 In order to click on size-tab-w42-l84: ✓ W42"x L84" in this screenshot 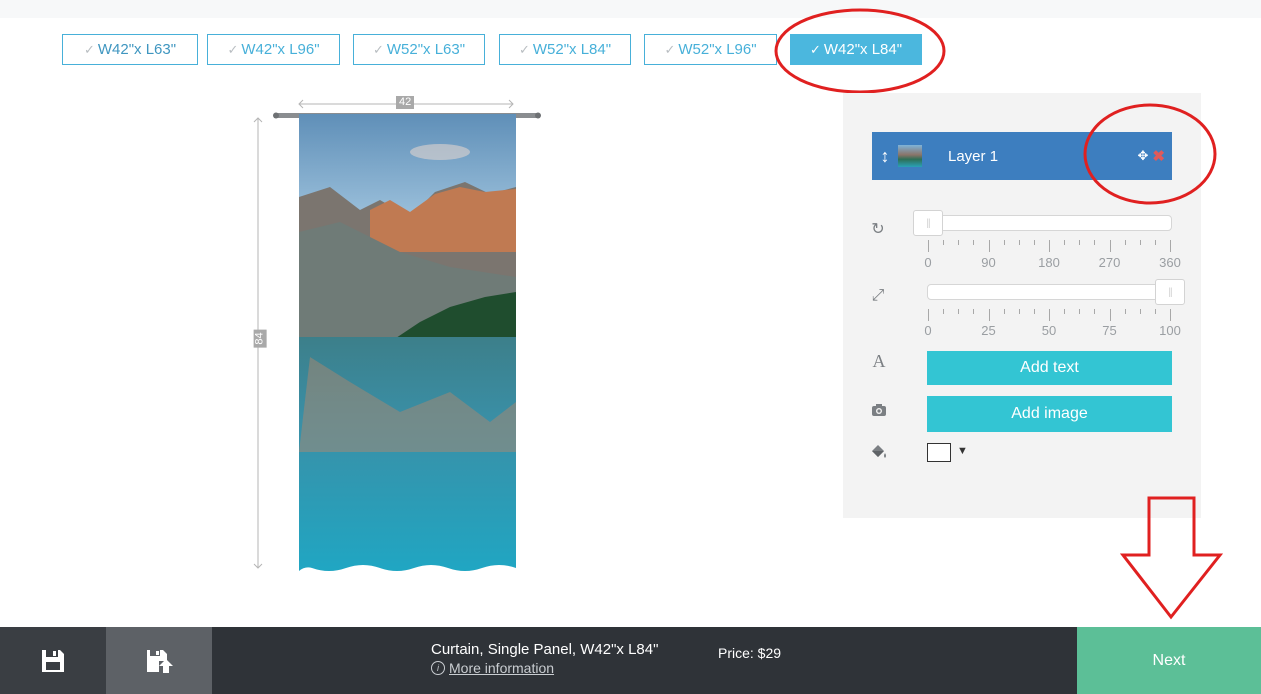, I will do `click(856, 49)`.